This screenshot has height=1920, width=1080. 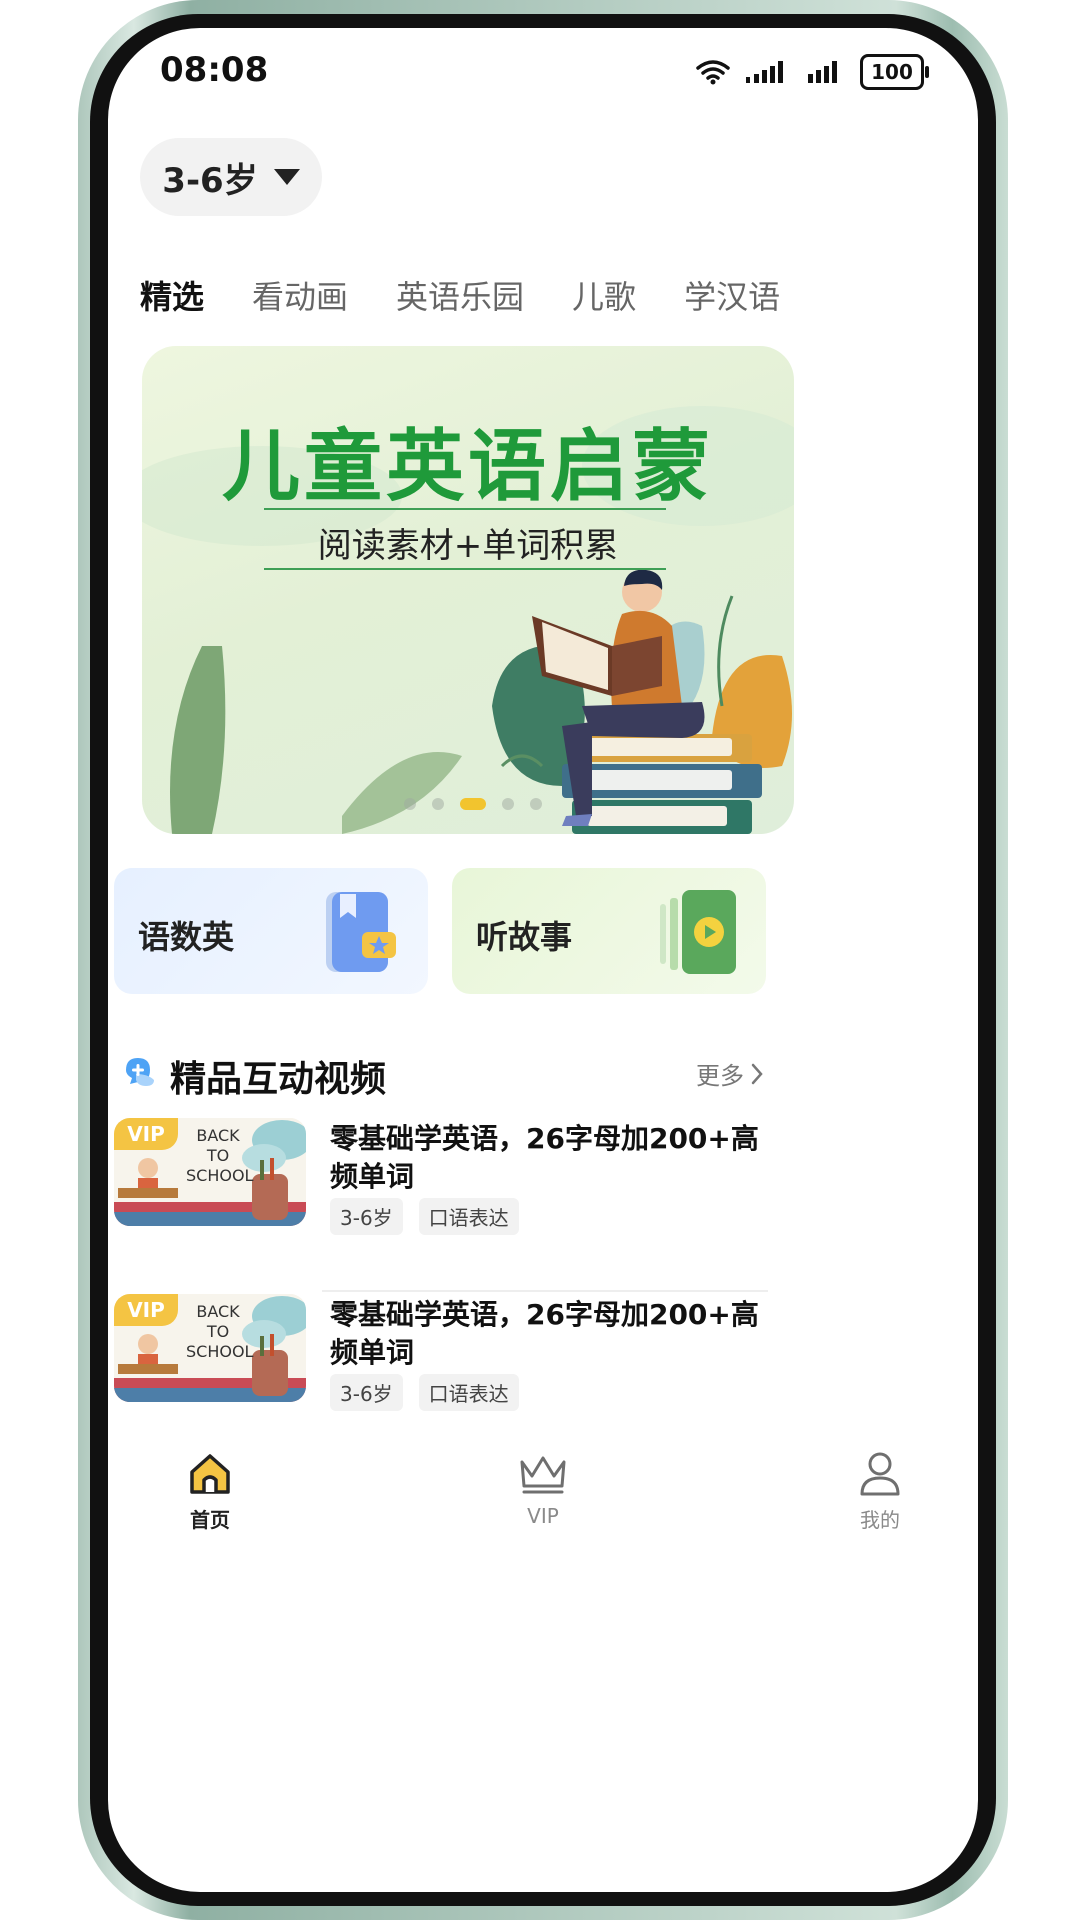 I want to click on category-tabs: 精选 看动画 英语乐园 儿歌 学汉语, so click(x=460, y=295).